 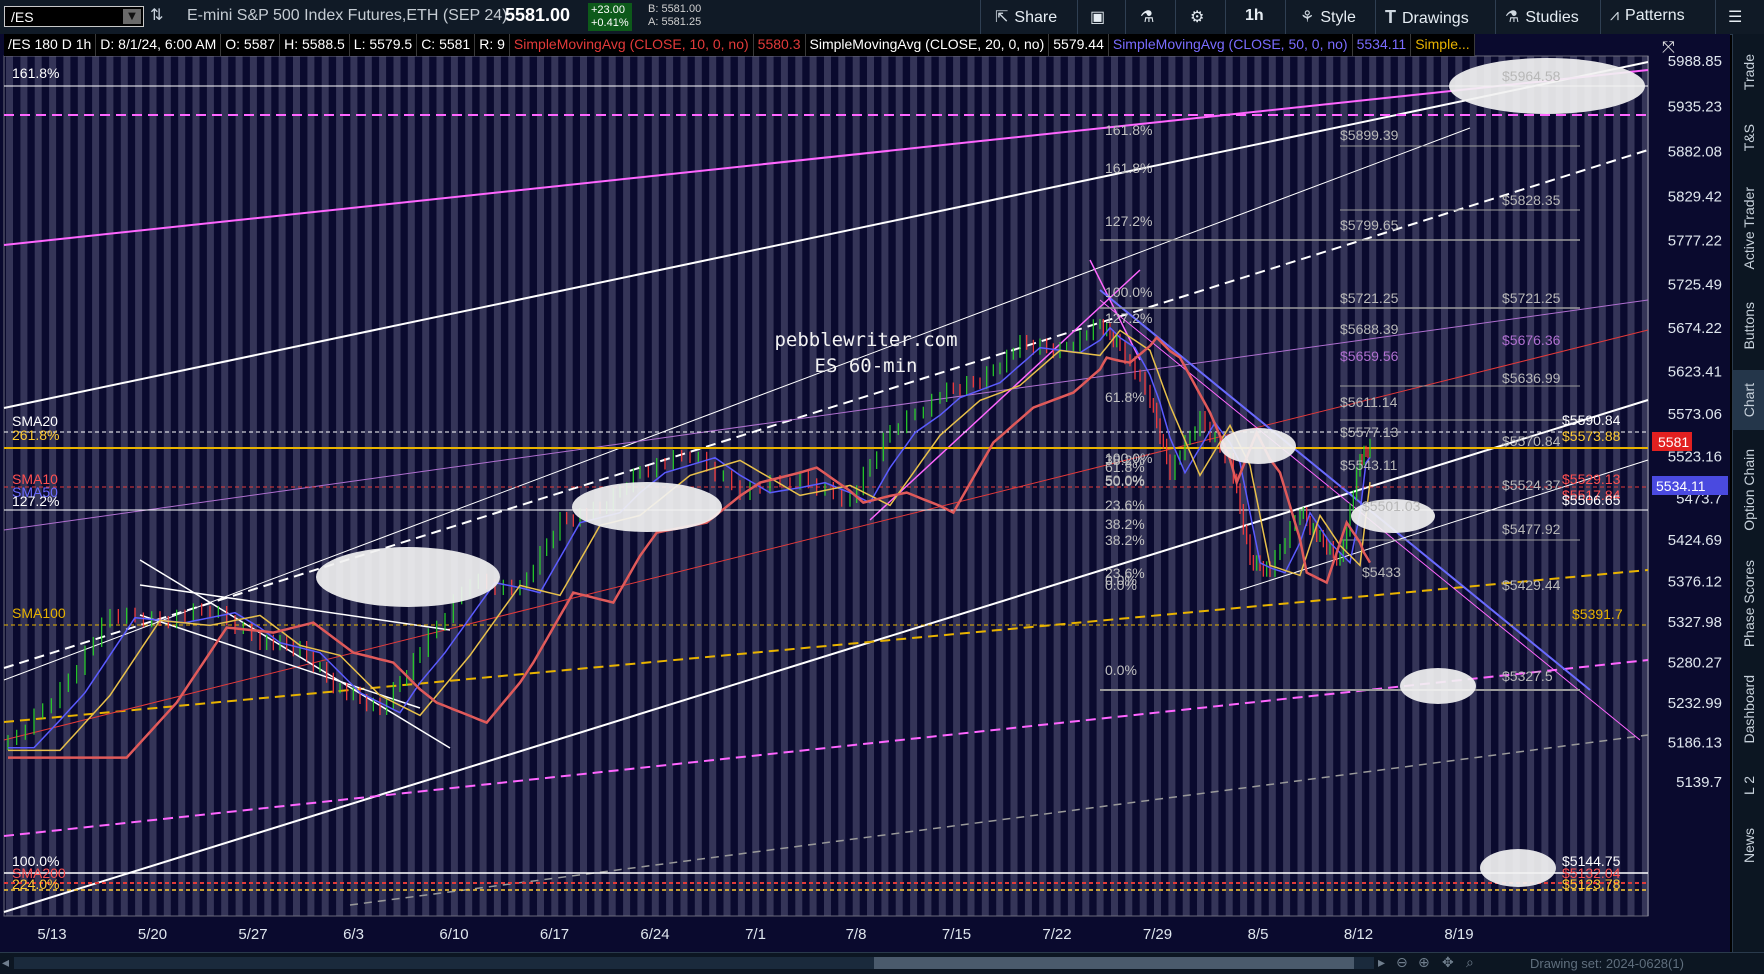 What do you see at coordinates (50, 45) in the screenshot?
I see `symbol-period: /ES 180 D 1h` at bounding box center [50, 45].